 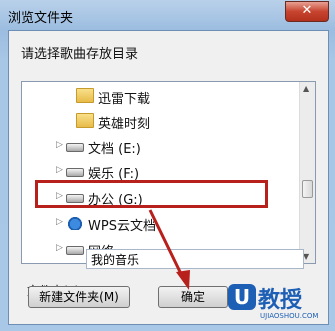 I want to click on watermark-u-icon: U, so click(x=242, y=297).